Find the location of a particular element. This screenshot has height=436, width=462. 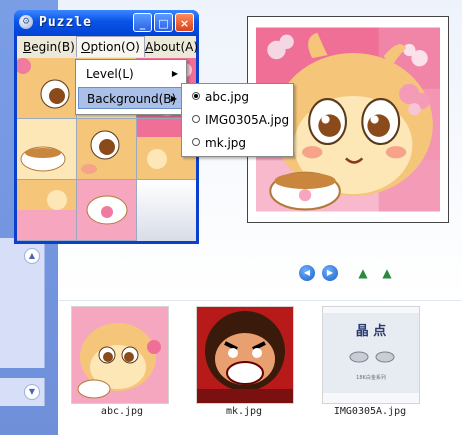

next-icon: ▶ is located at coordinates (330, 273).